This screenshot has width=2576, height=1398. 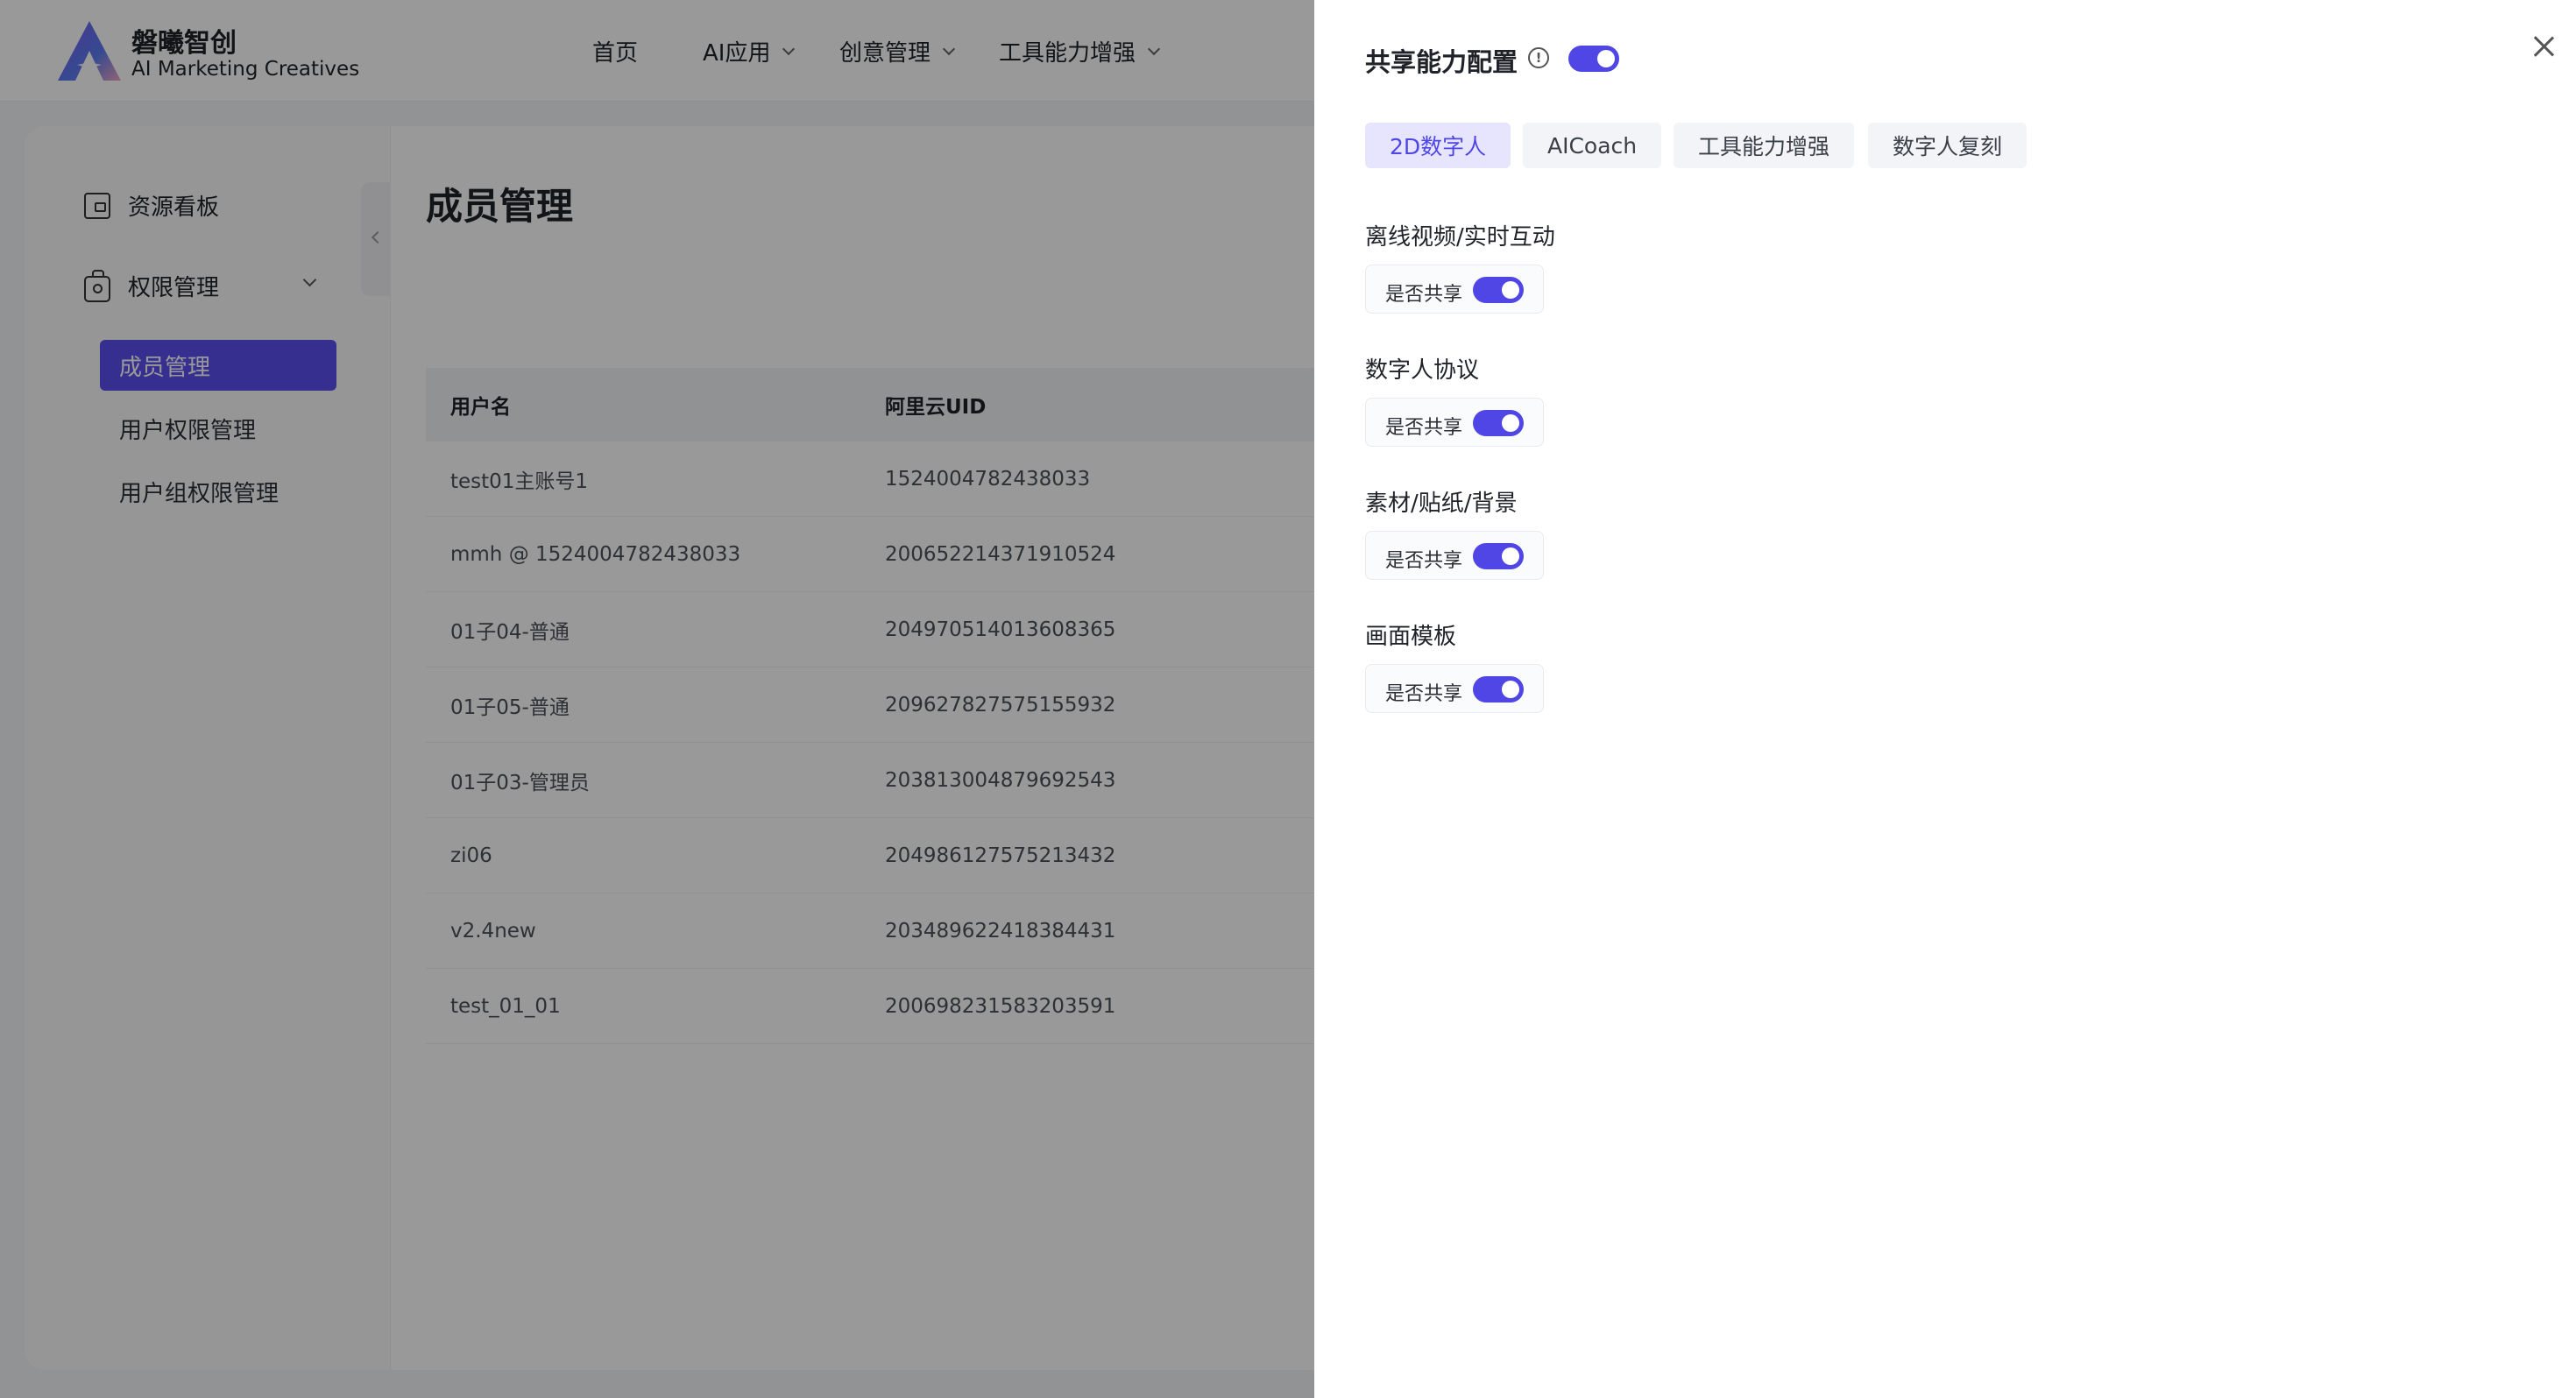 What do you see at coordinates (1411, 637) in the screenshot?
I see `section-label-screen-template: 画面模板` at bounding box center [1411, 637].